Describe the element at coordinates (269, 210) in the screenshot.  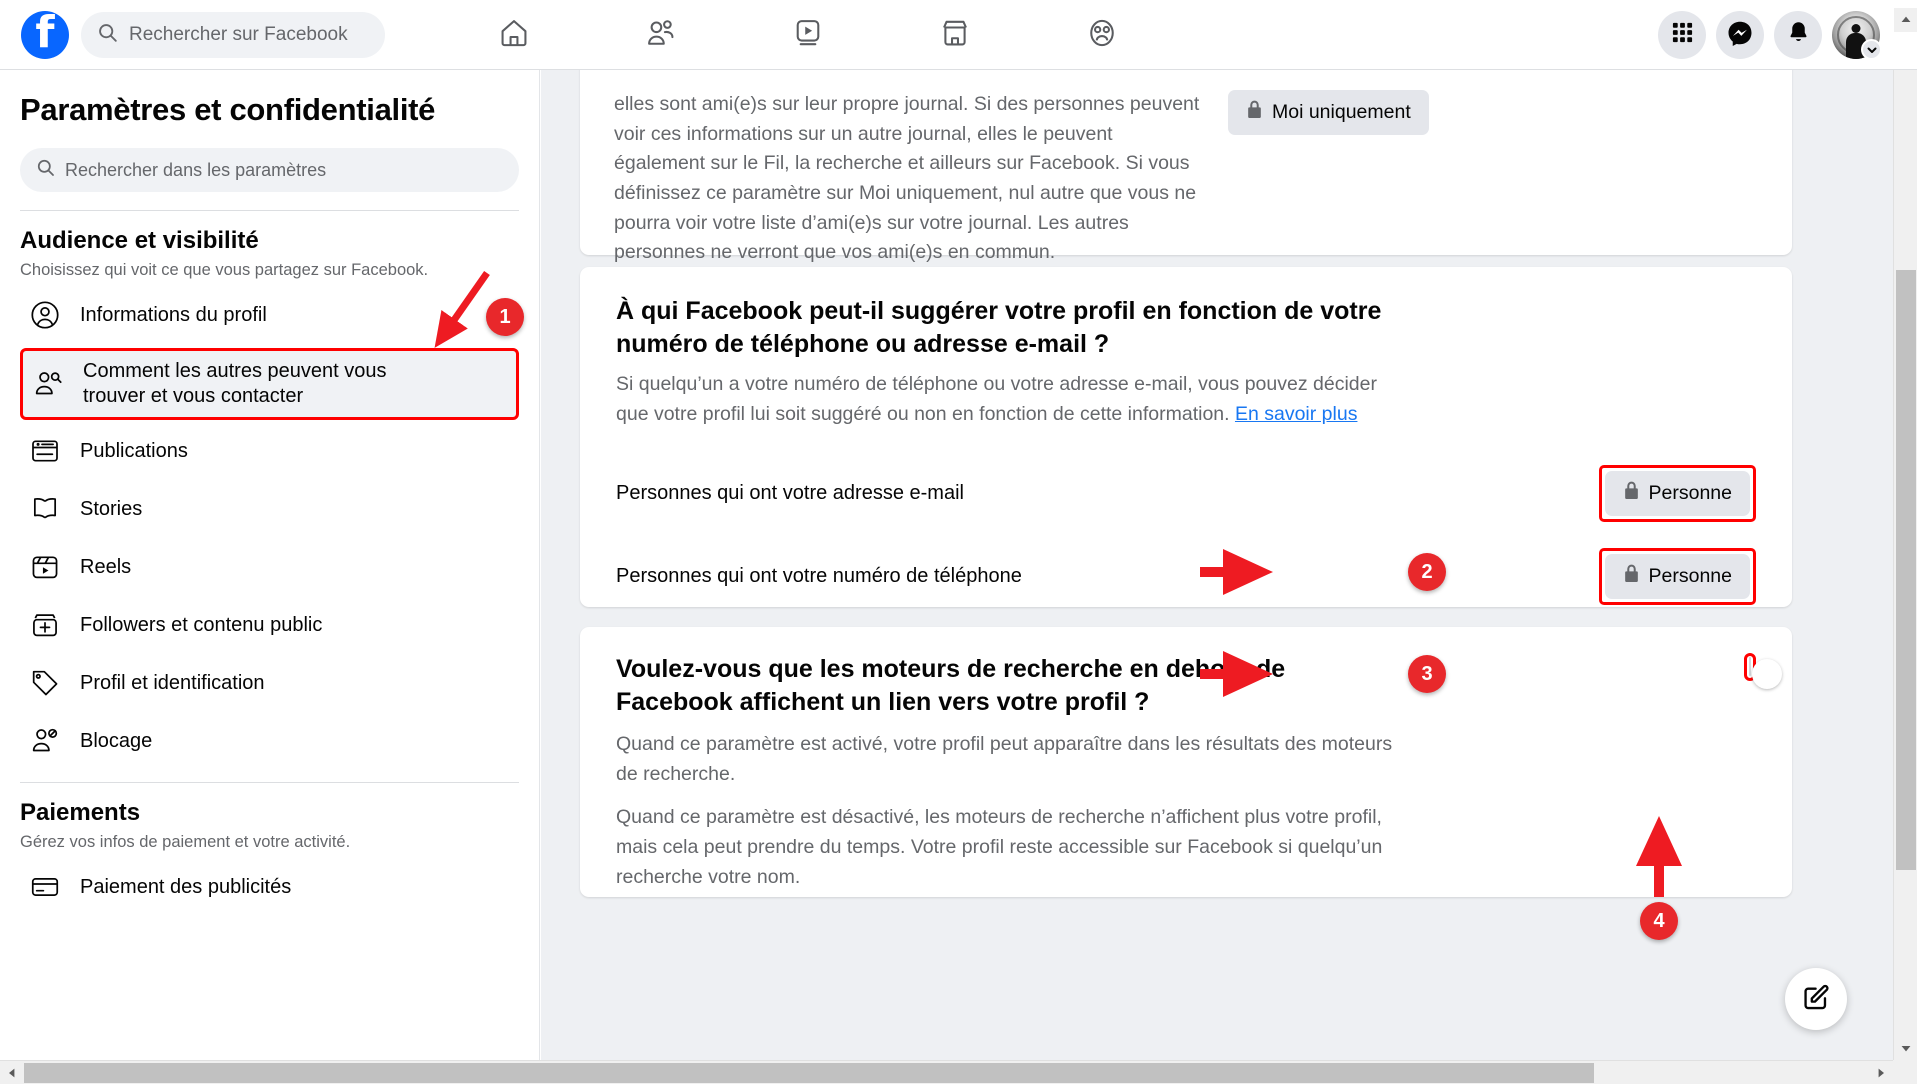
I see `sidebar-divider-top` at that location.